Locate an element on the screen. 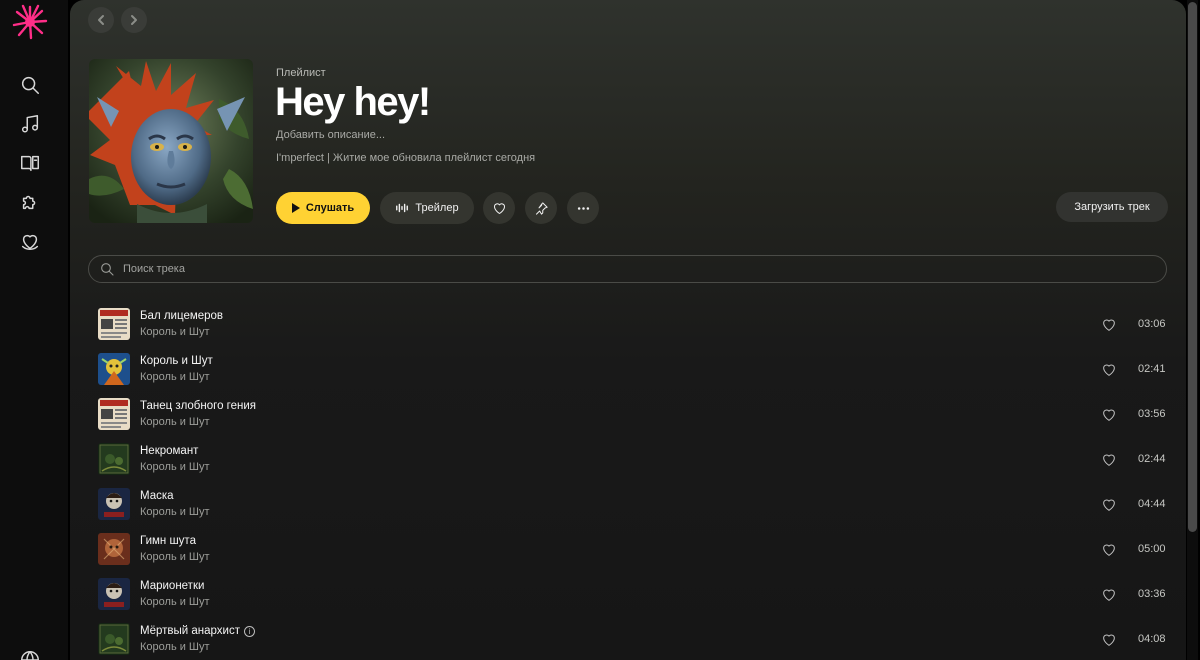 The width and height of the screenshot is (1200, 660). left-sidebar is located at coordinates (34, 330).